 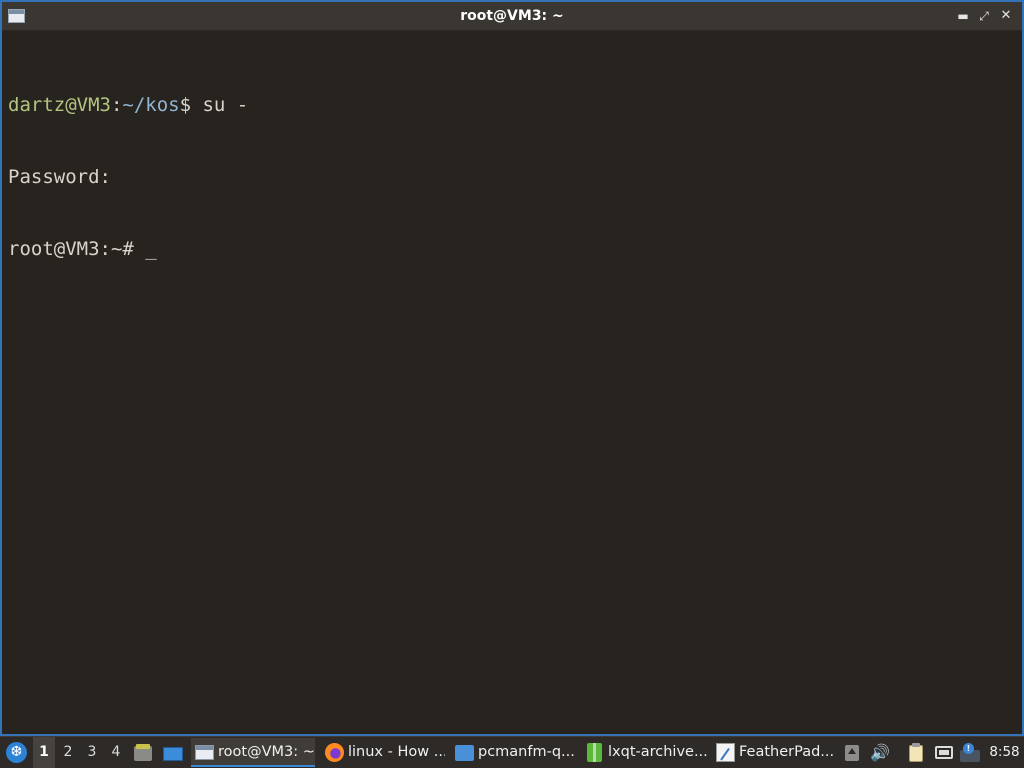 I want to click on lxqt-start-icon: ❆, so click(x=16, y=752).